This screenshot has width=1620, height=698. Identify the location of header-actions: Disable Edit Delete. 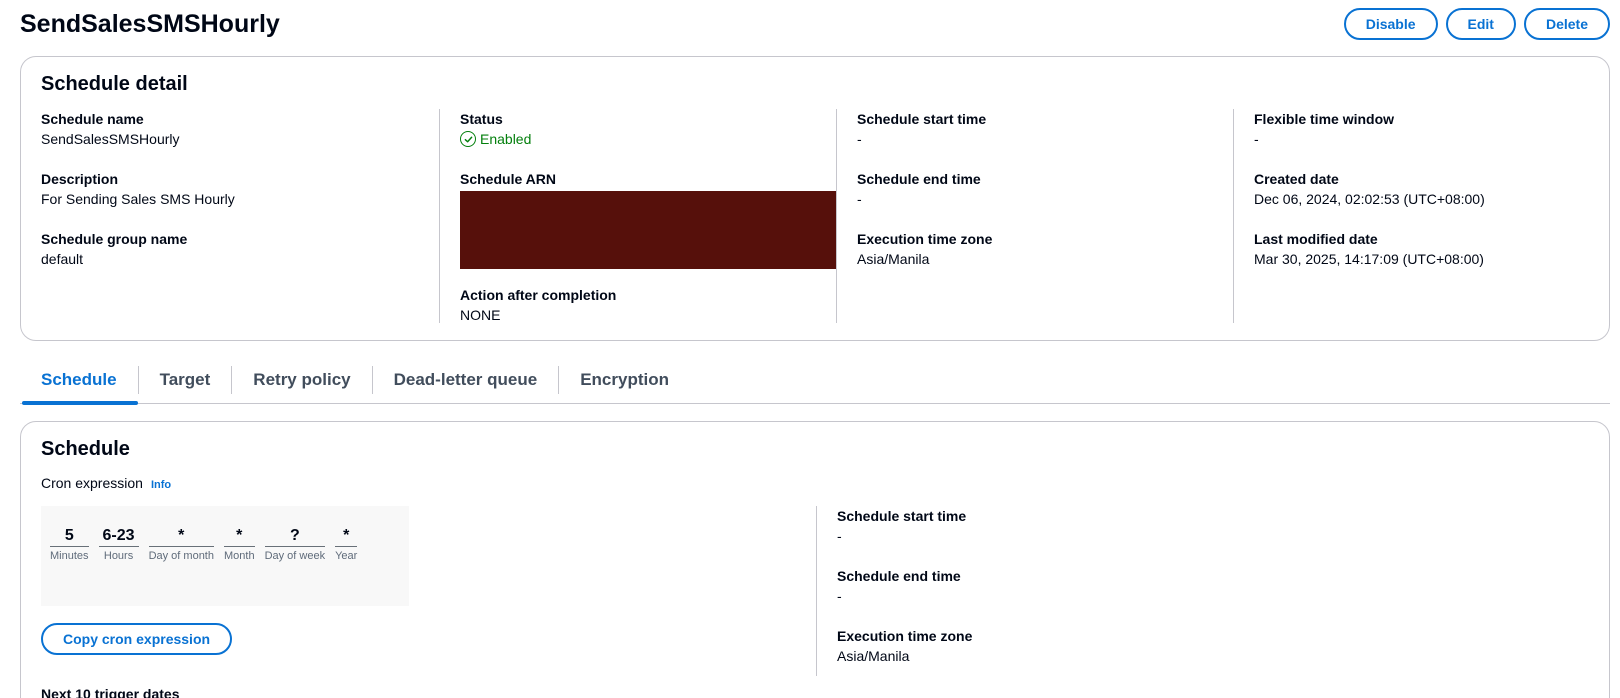
(1476, 24).